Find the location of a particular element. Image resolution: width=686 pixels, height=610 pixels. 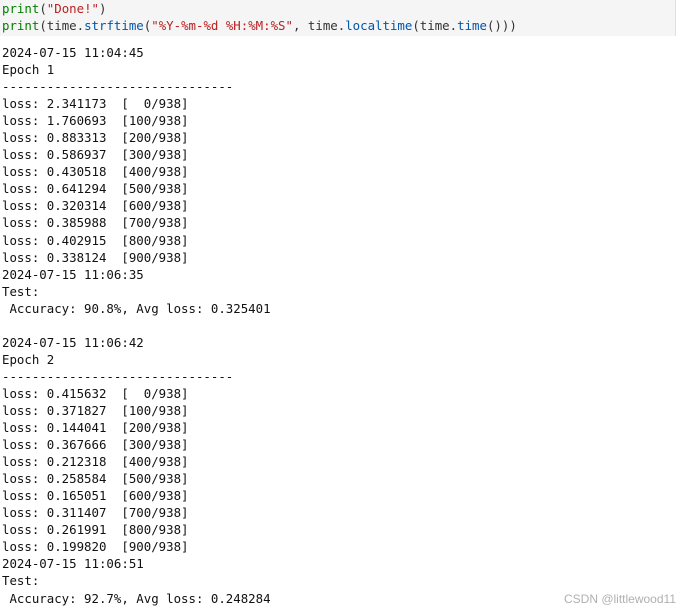

function-call: strftime is located at coordinates (114, 25).